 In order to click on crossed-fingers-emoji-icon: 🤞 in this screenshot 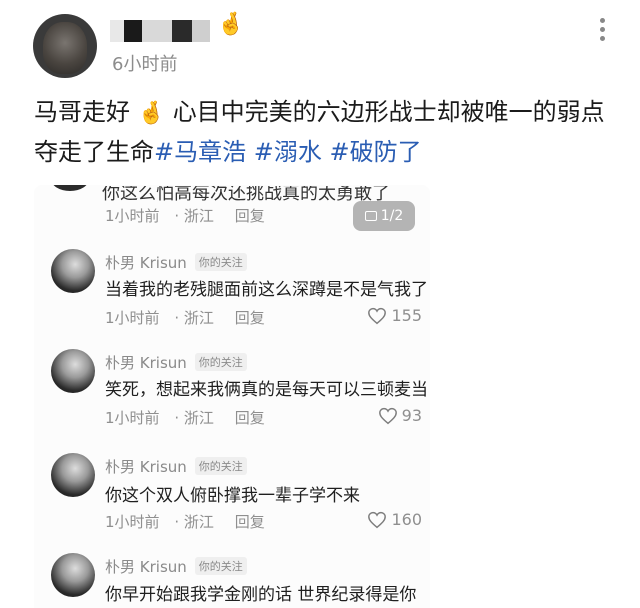, I will do `click(151, 113)`.